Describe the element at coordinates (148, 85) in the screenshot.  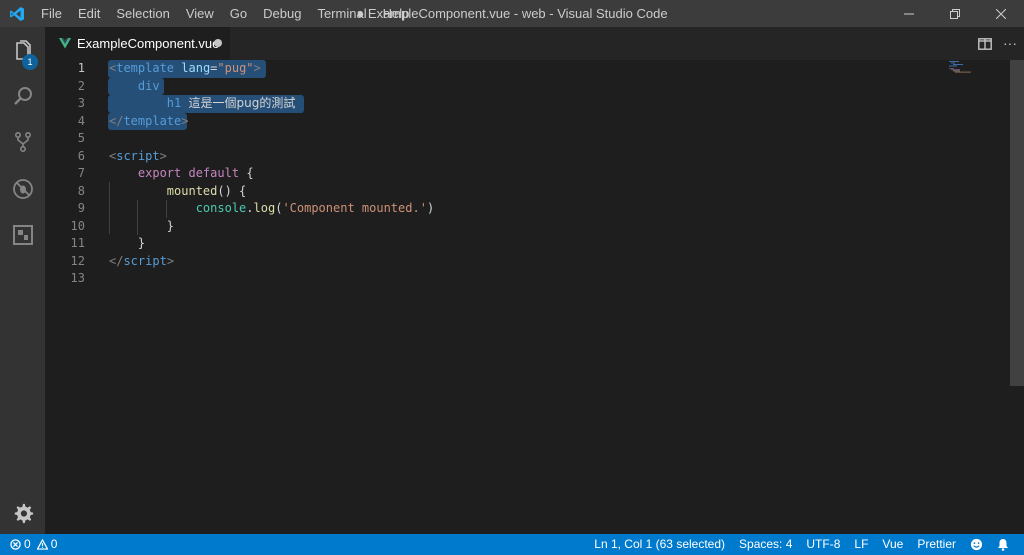
I see `code-line-2: div` at that location.